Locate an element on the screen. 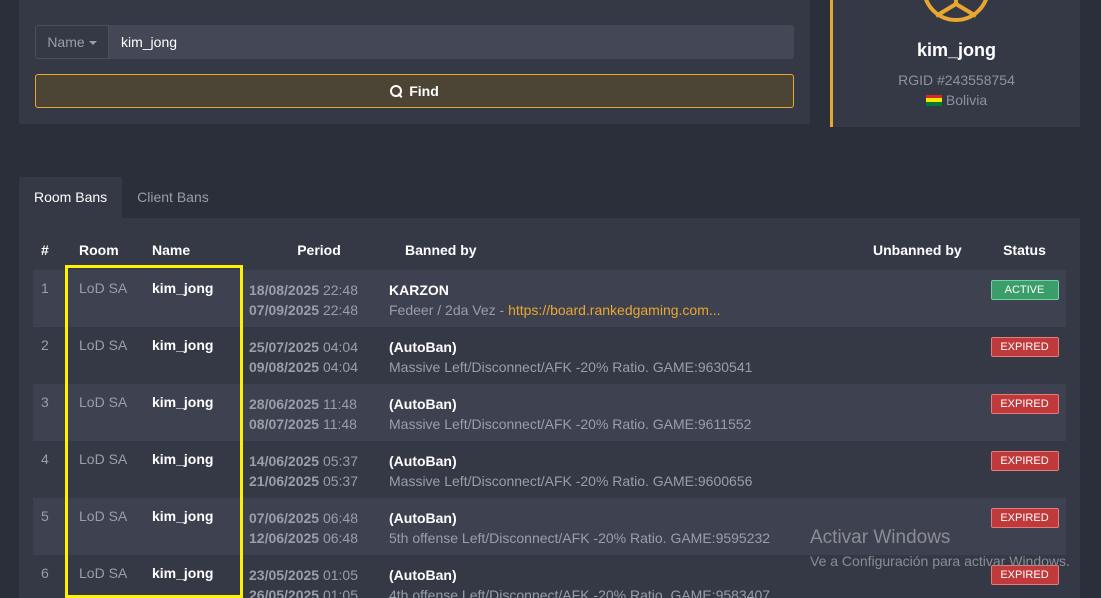  ban-reason-text: Fedeer / 2da Vez - is located at coordinates (449, 310).